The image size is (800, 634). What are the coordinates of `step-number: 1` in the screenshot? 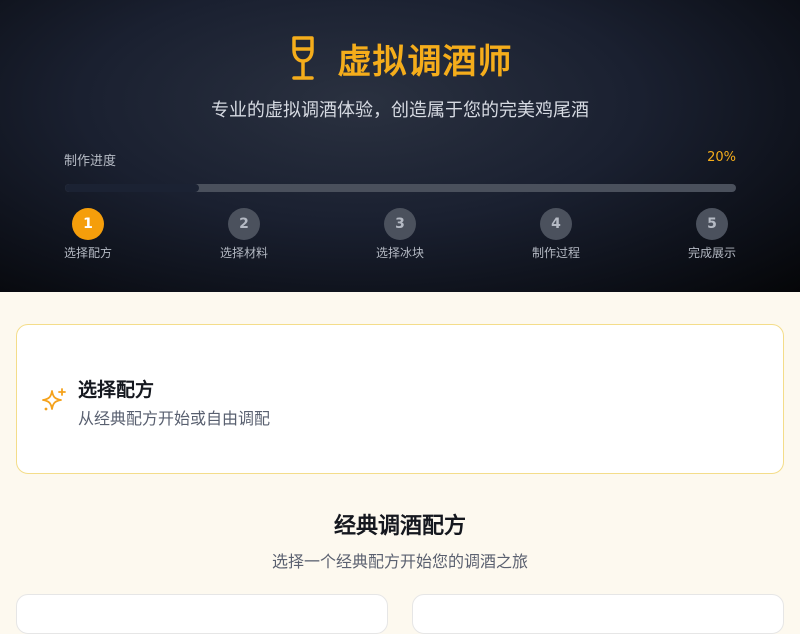 It's located at (88, 224).